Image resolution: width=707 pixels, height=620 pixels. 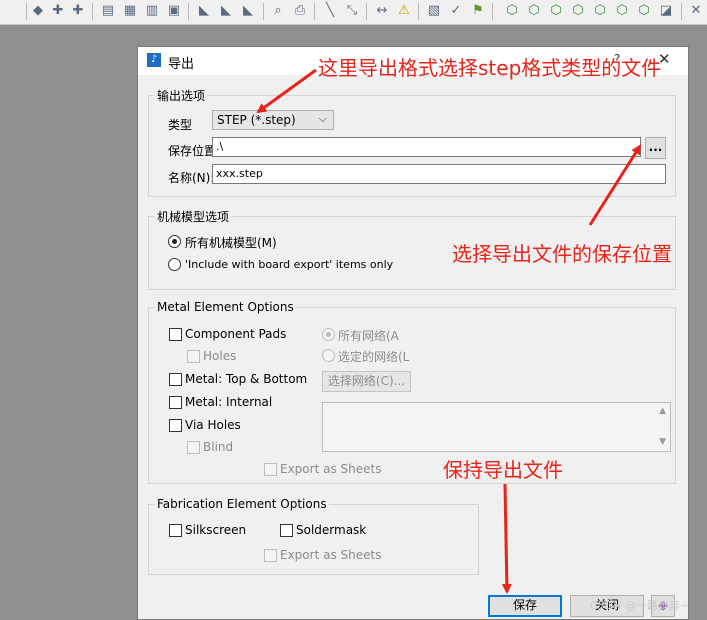 What do you see at coordinates (175, 530) in the screenshot?
I see `silkscreen-checkbox` at bounding box center [175, 530].